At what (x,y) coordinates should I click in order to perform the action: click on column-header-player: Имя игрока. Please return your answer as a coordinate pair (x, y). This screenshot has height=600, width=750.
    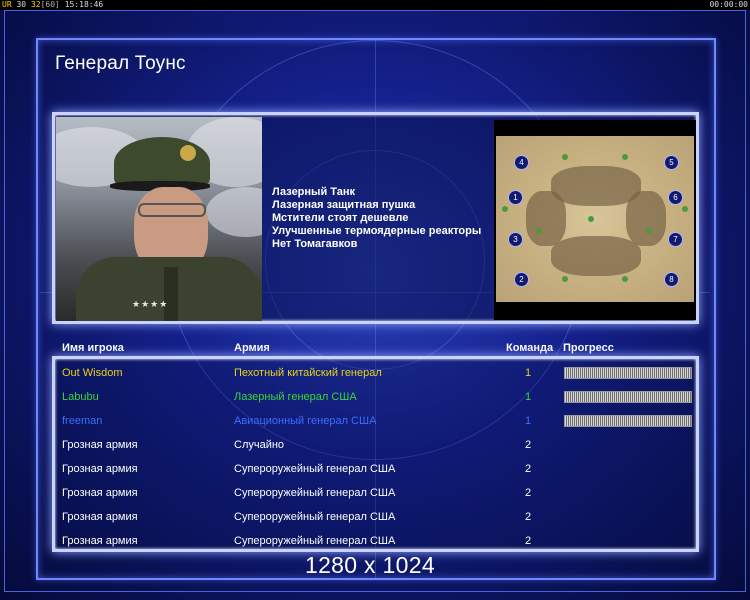
    Looking at the image, I should click on (93, 348).